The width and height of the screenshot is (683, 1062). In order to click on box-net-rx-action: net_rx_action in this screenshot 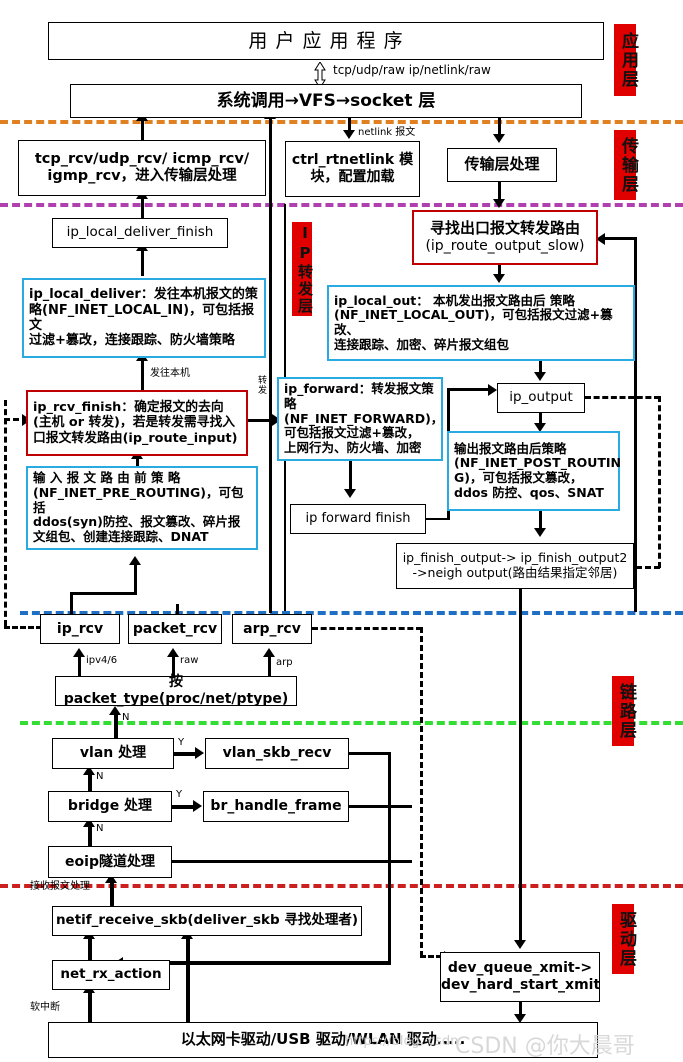, I will do `click(111, 975)`.